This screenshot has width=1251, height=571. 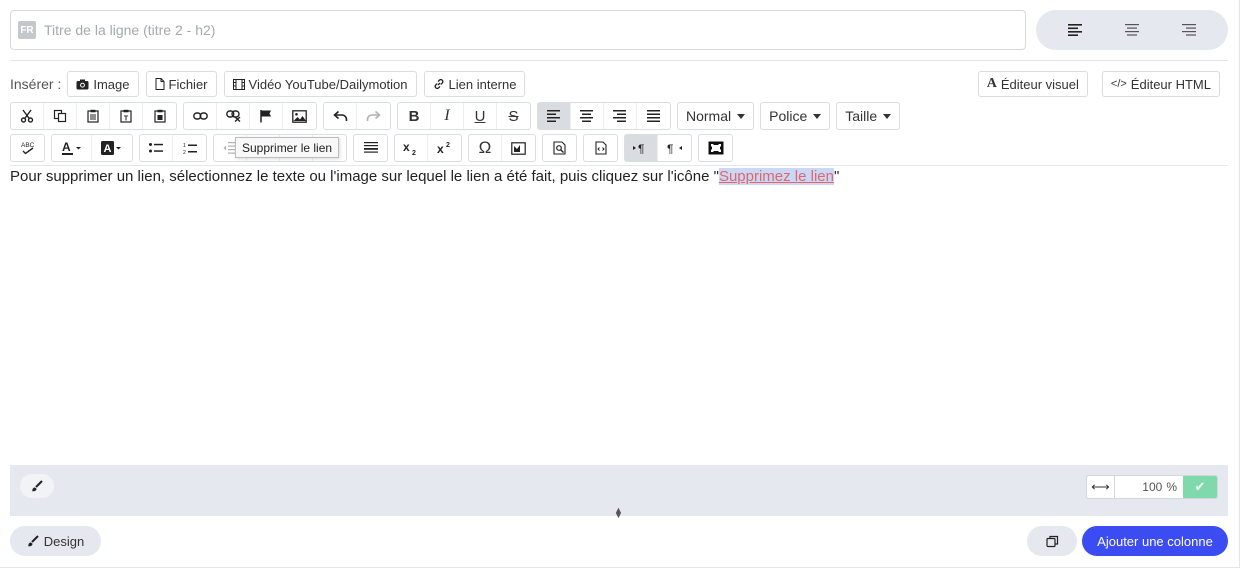 I want to click on clipboard-icon, so click(x=93, y=116).